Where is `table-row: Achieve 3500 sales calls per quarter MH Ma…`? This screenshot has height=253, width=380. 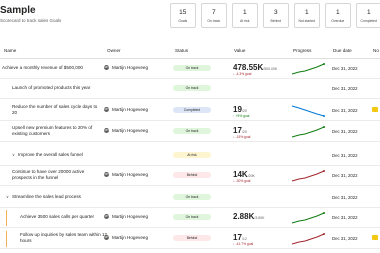
table-row: Achieve 3500 sales calls per quarter MH Ma… is located at coordinates (190, 218).